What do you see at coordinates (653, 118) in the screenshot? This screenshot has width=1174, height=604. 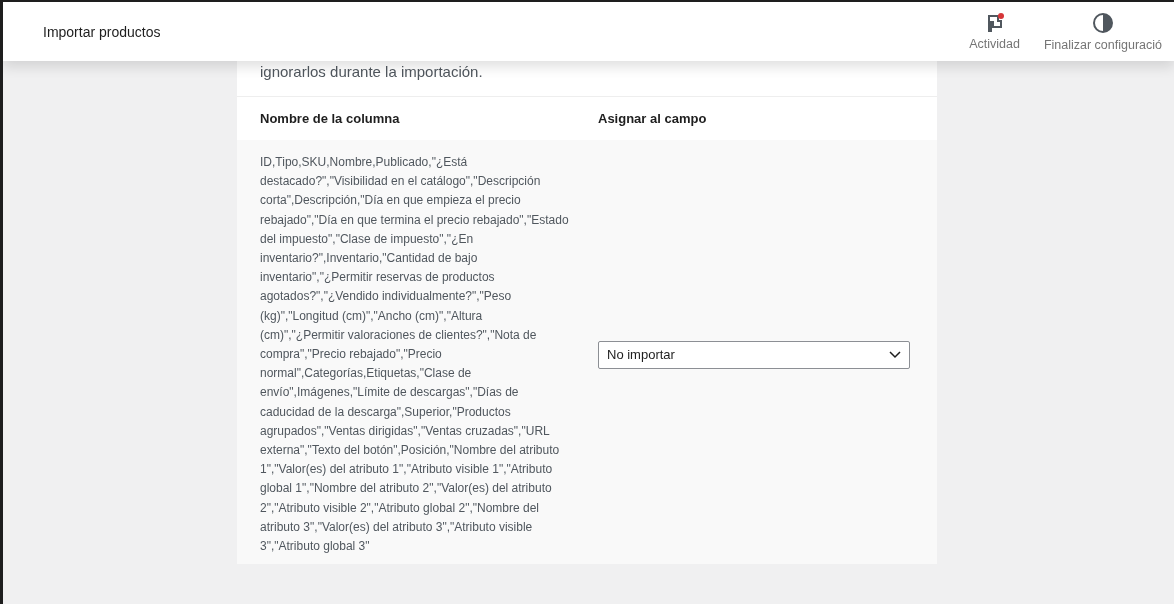 I see `column-heading: Asignar al campo` at bounding box center [653, 118].